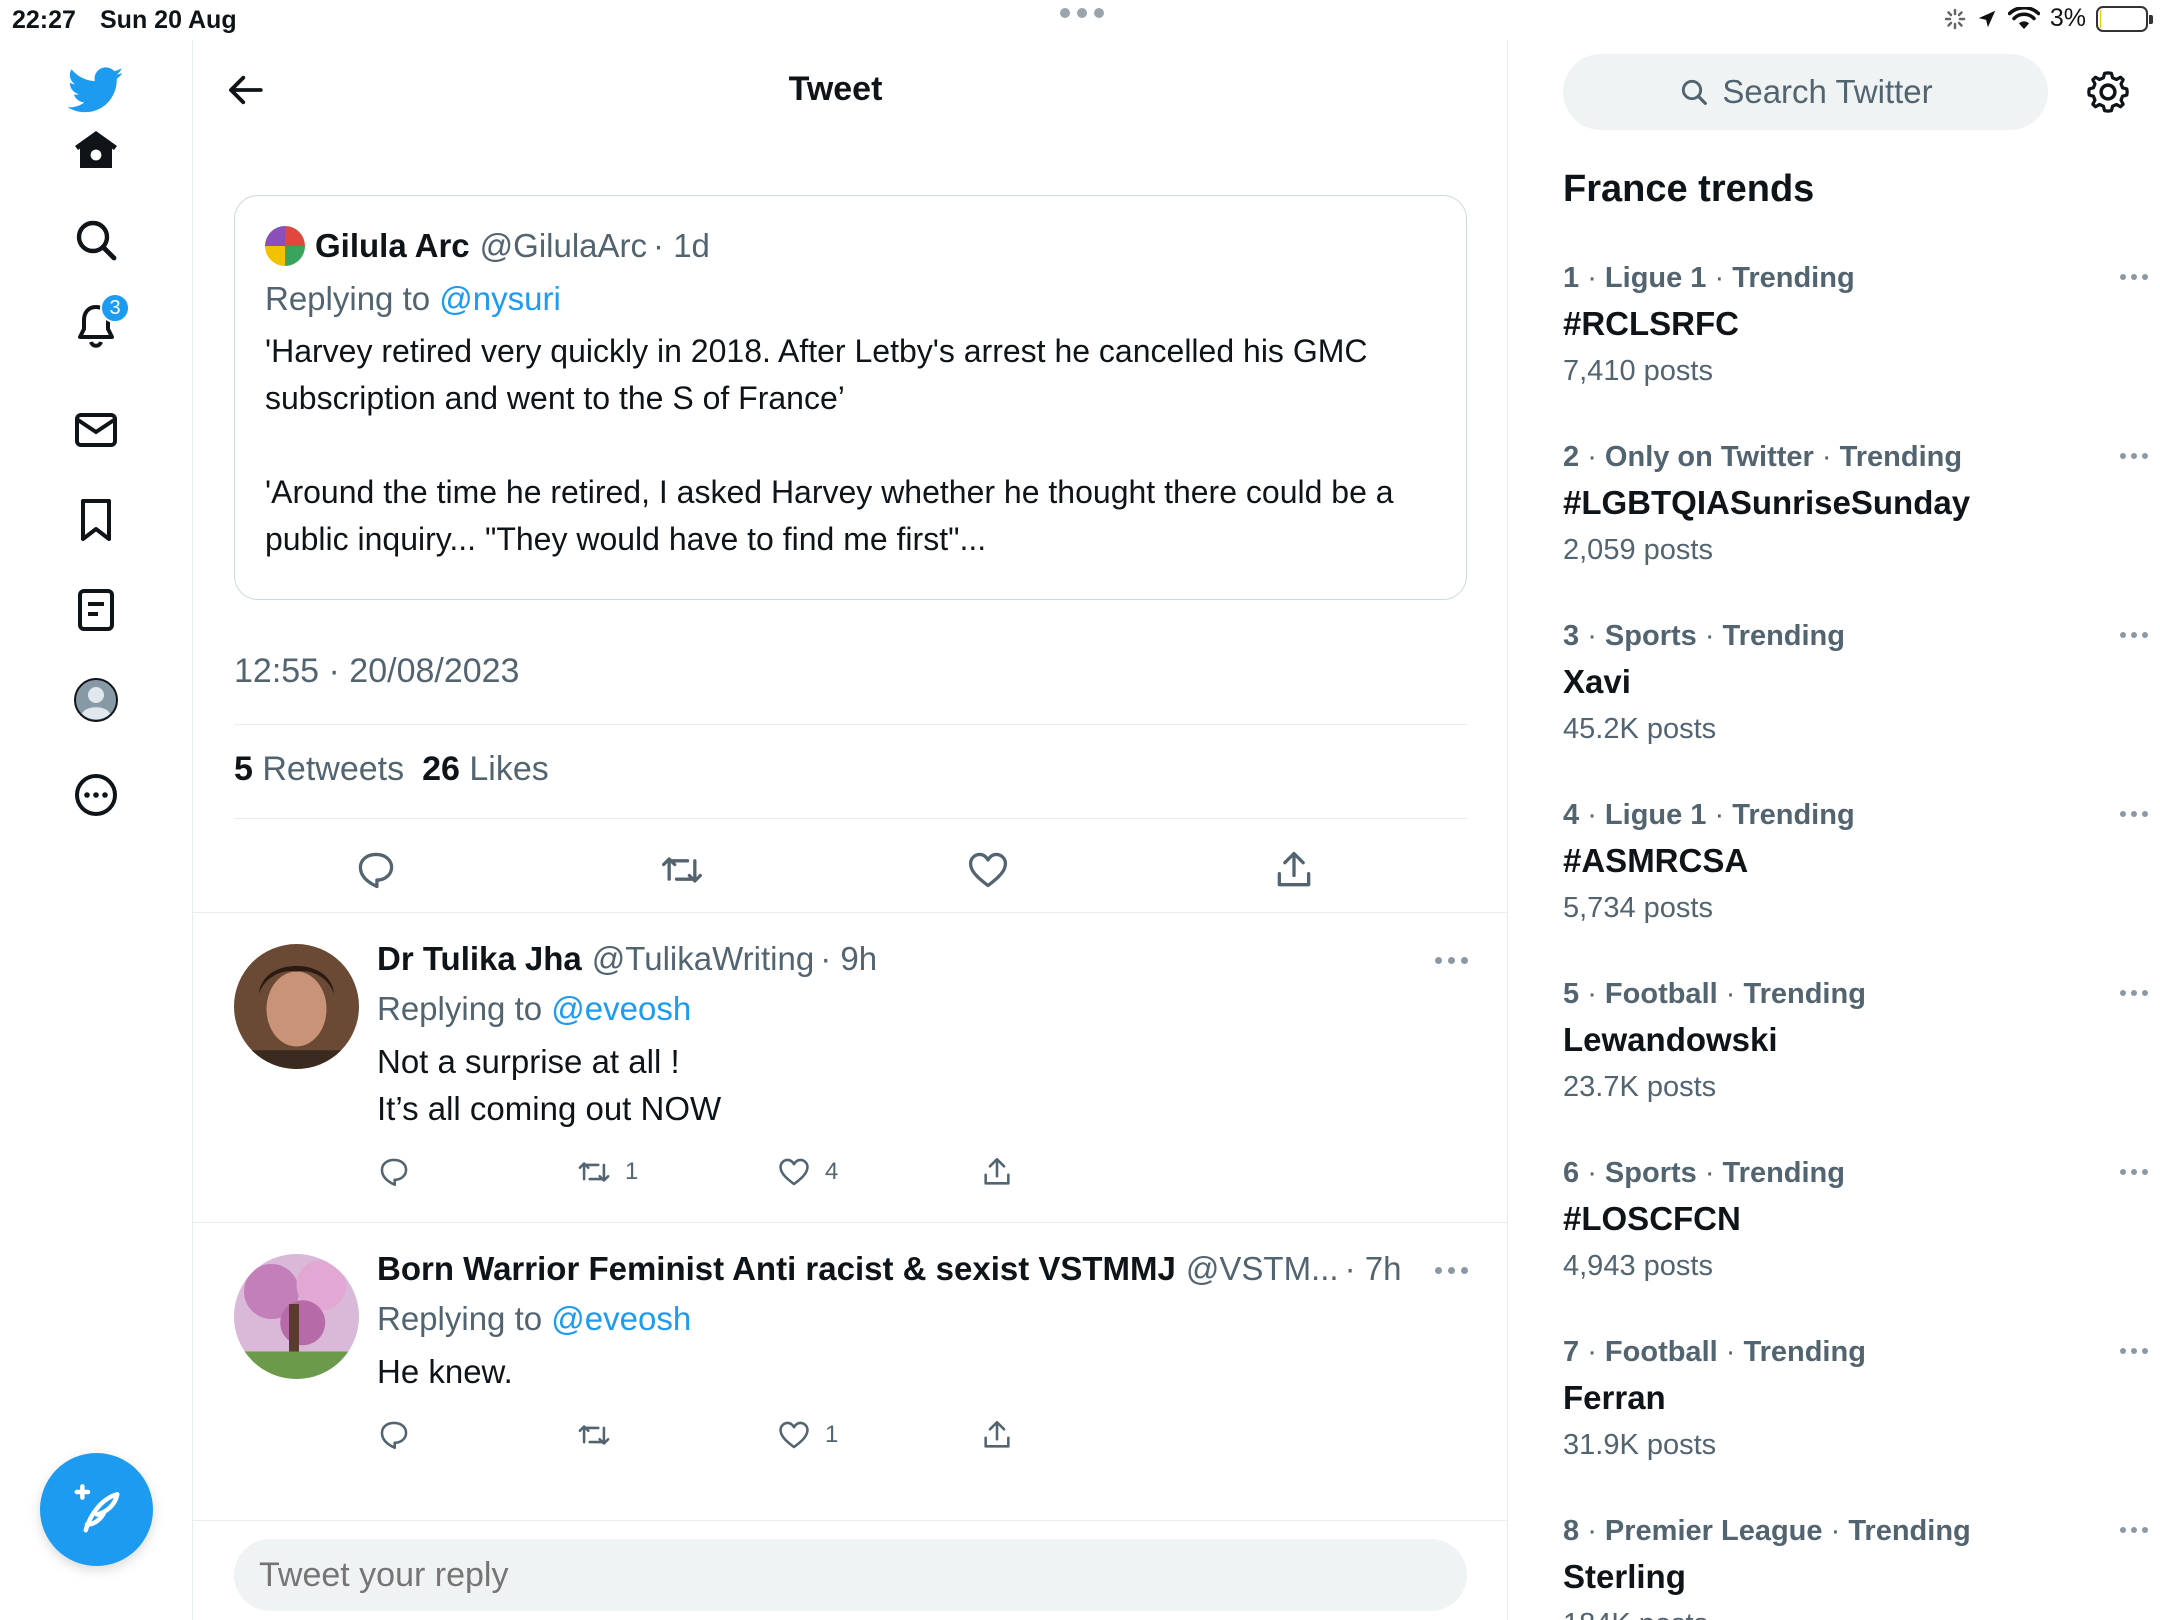 This screenshot has width=2160, height=1620. I want to click on trend-rank: 8, so click(1571, 1531).